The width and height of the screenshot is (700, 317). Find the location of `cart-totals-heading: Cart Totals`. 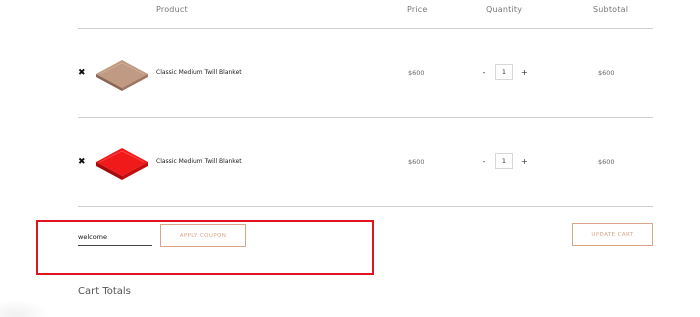

cart-totals-heading: Cart Totals is located at coordinates (104, 291).